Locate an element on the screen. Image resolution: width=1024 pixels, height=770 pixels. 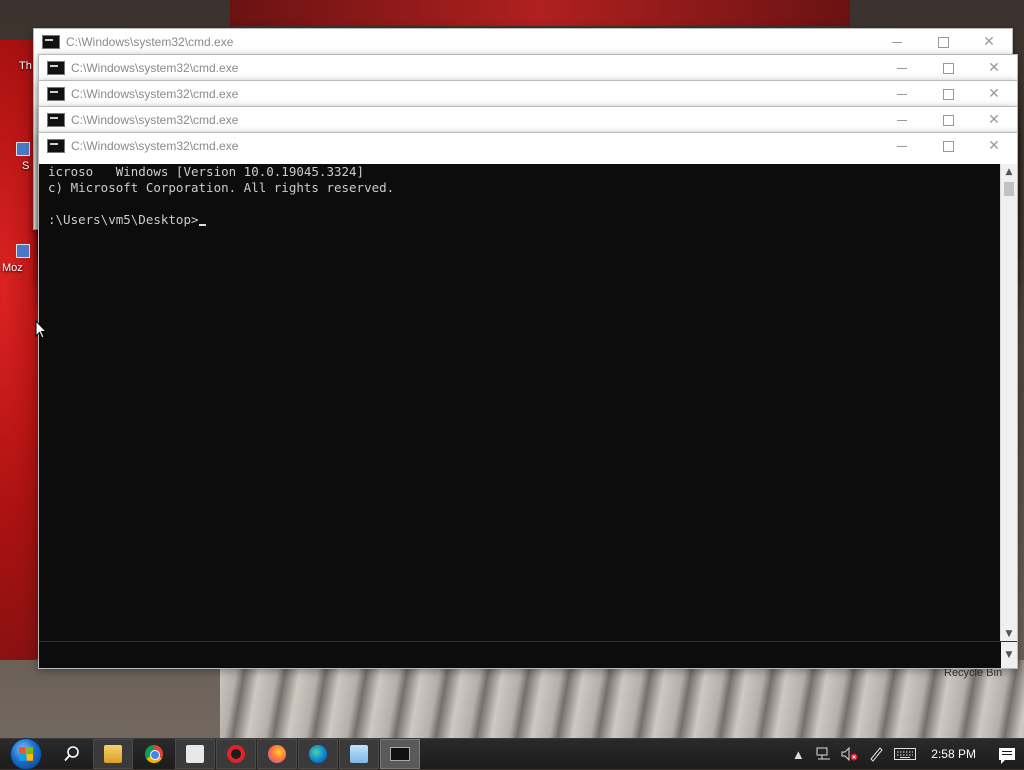
system-tray: ▲ 2:58 PM is located at coordinates (904, 754).